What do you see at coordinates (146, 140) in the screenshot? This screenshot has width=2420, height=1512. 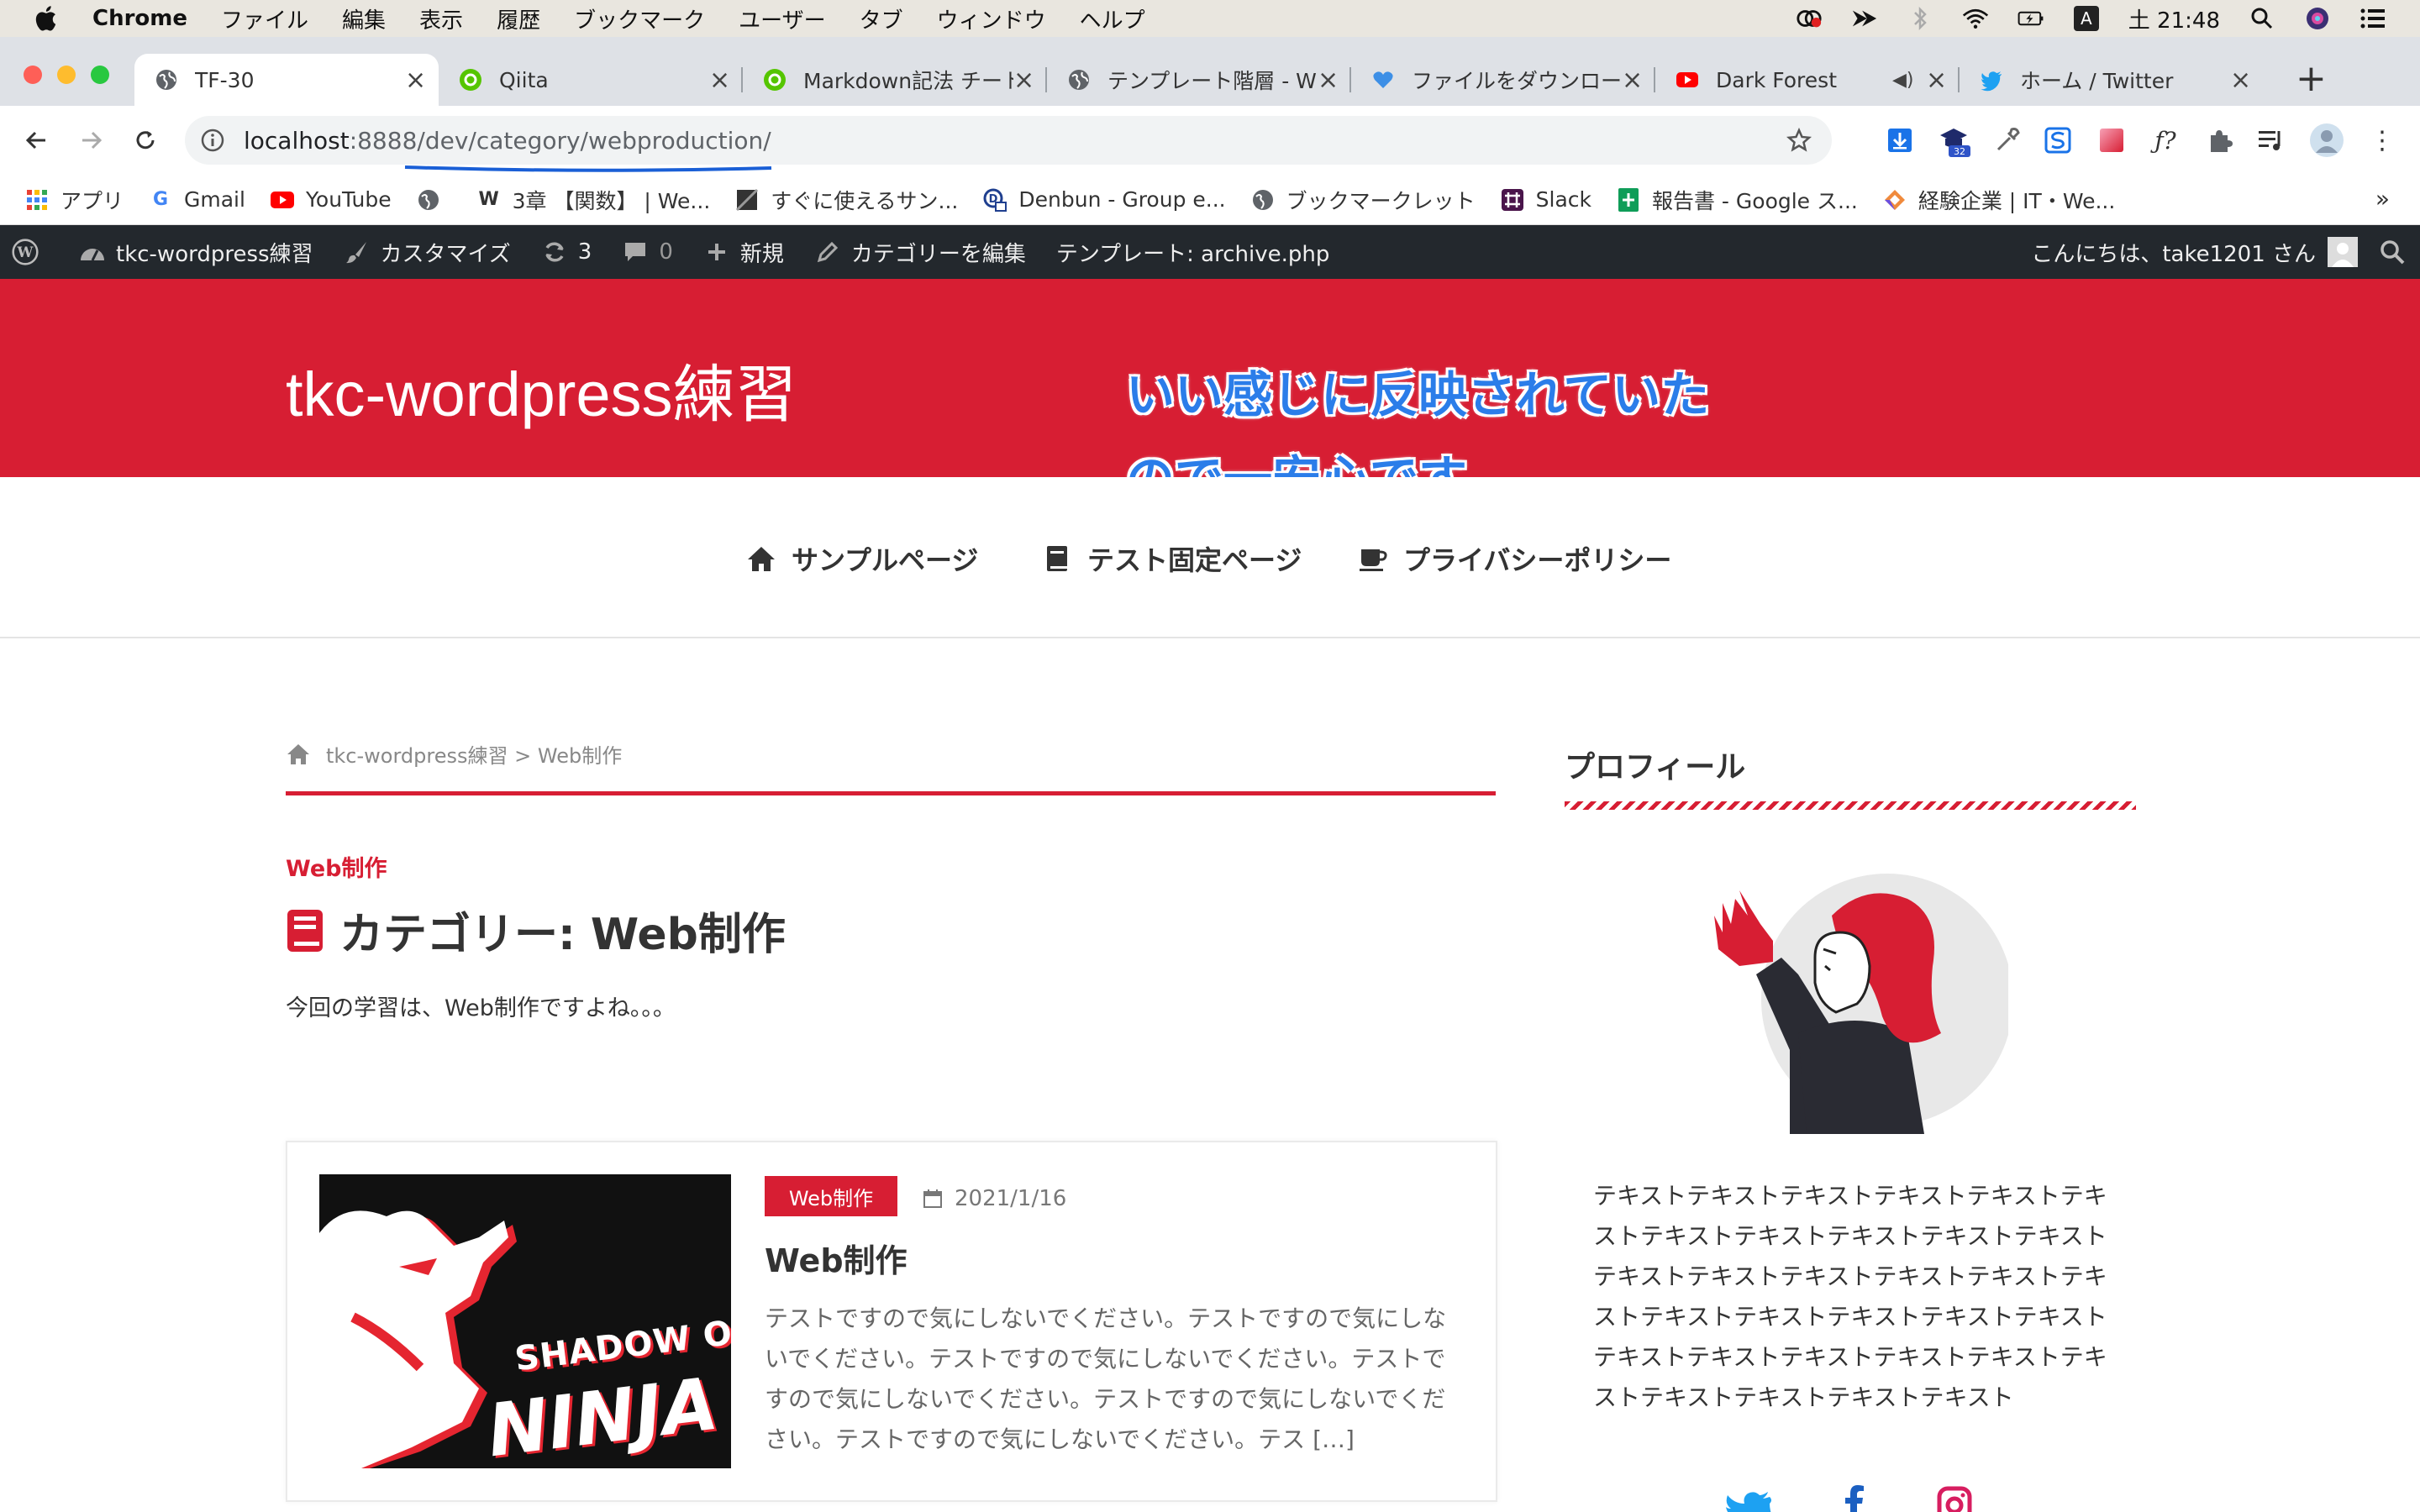 I see `reload-button` at bounding box center [146, 140].